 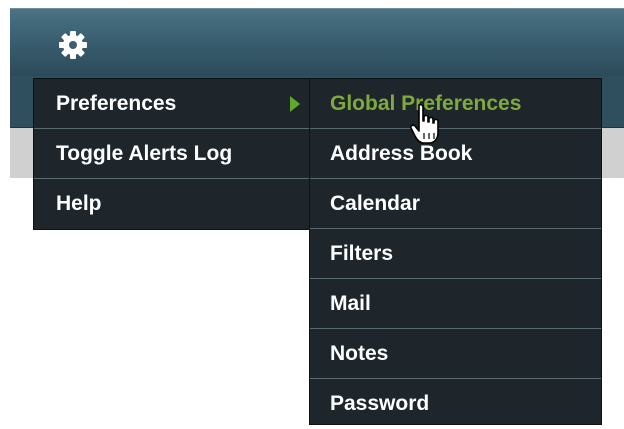 What do you see at coordinates (455, 404) in the screenshot?
I see `submenu-item-password: Password` at bounding box center [455, 404].